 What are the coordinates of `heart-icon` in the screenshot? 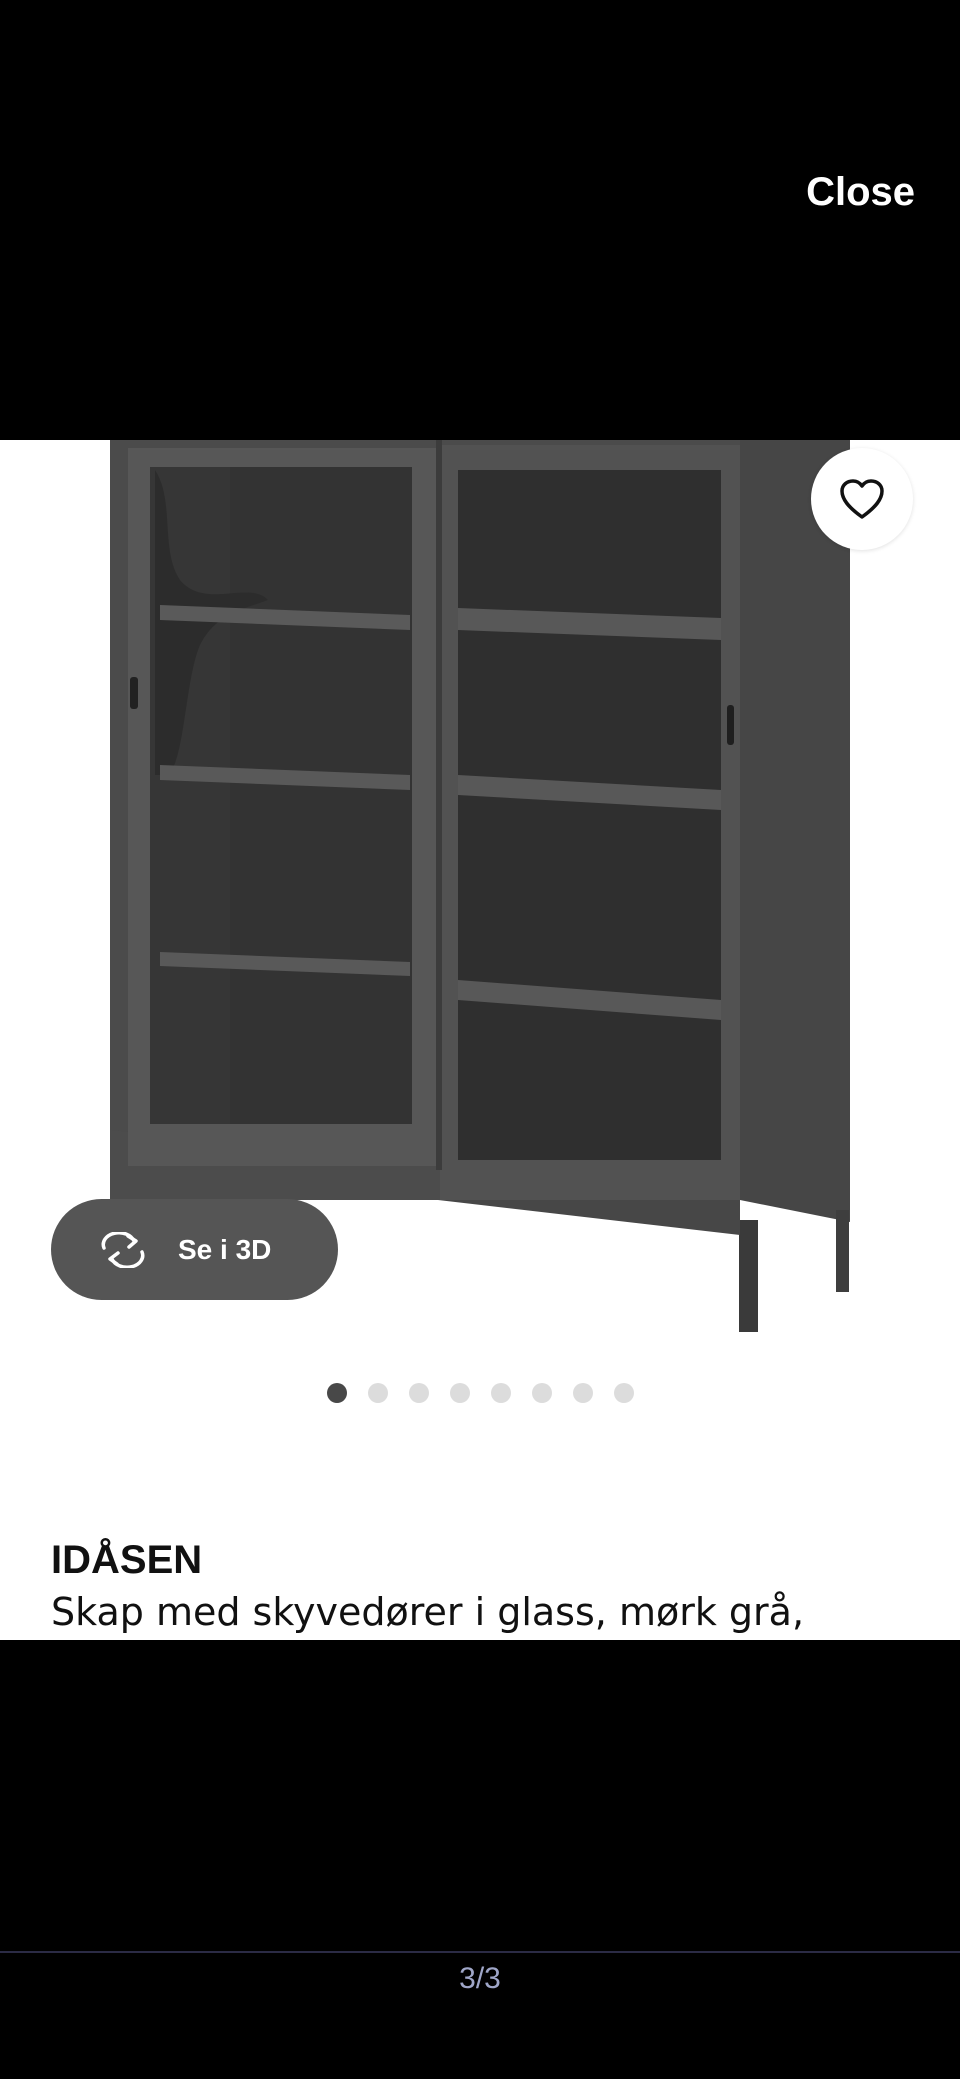 It's located at (862, 499).